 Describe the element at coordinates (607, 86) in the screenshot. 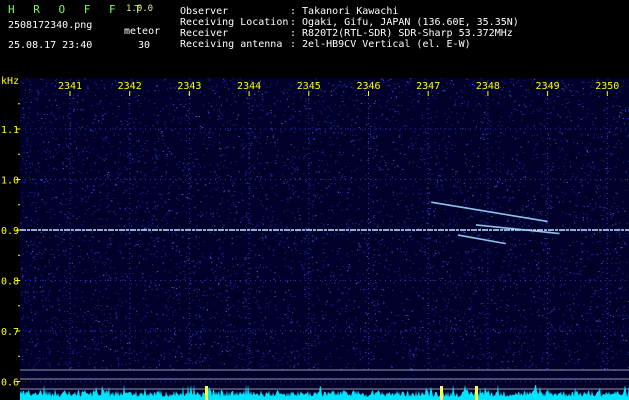

I see `x-tick-label: 2350` at that location.